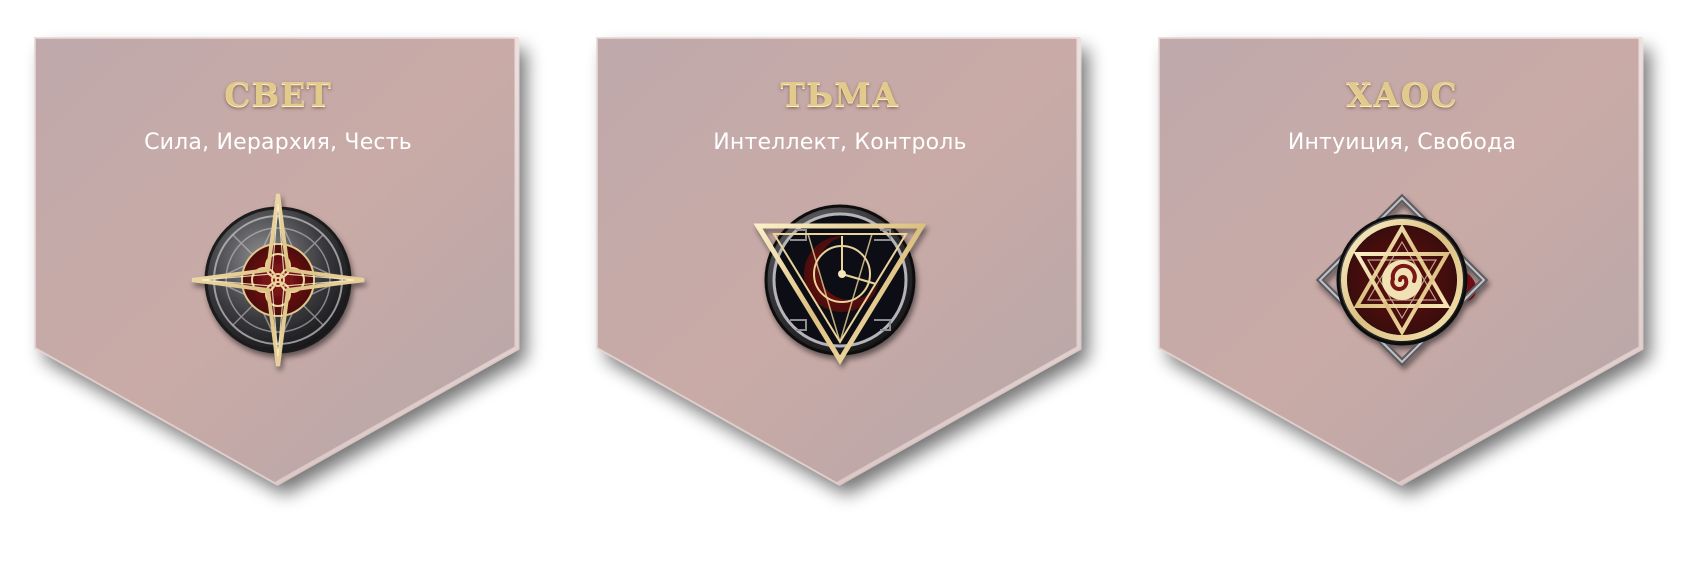 This screenshot has height=581, width=1702. What do you see at coordinates (278, 142) in the screenshot?
I see `card-subtitle: Сила, Иерархия, Честь` at bounding box center [278, 142].